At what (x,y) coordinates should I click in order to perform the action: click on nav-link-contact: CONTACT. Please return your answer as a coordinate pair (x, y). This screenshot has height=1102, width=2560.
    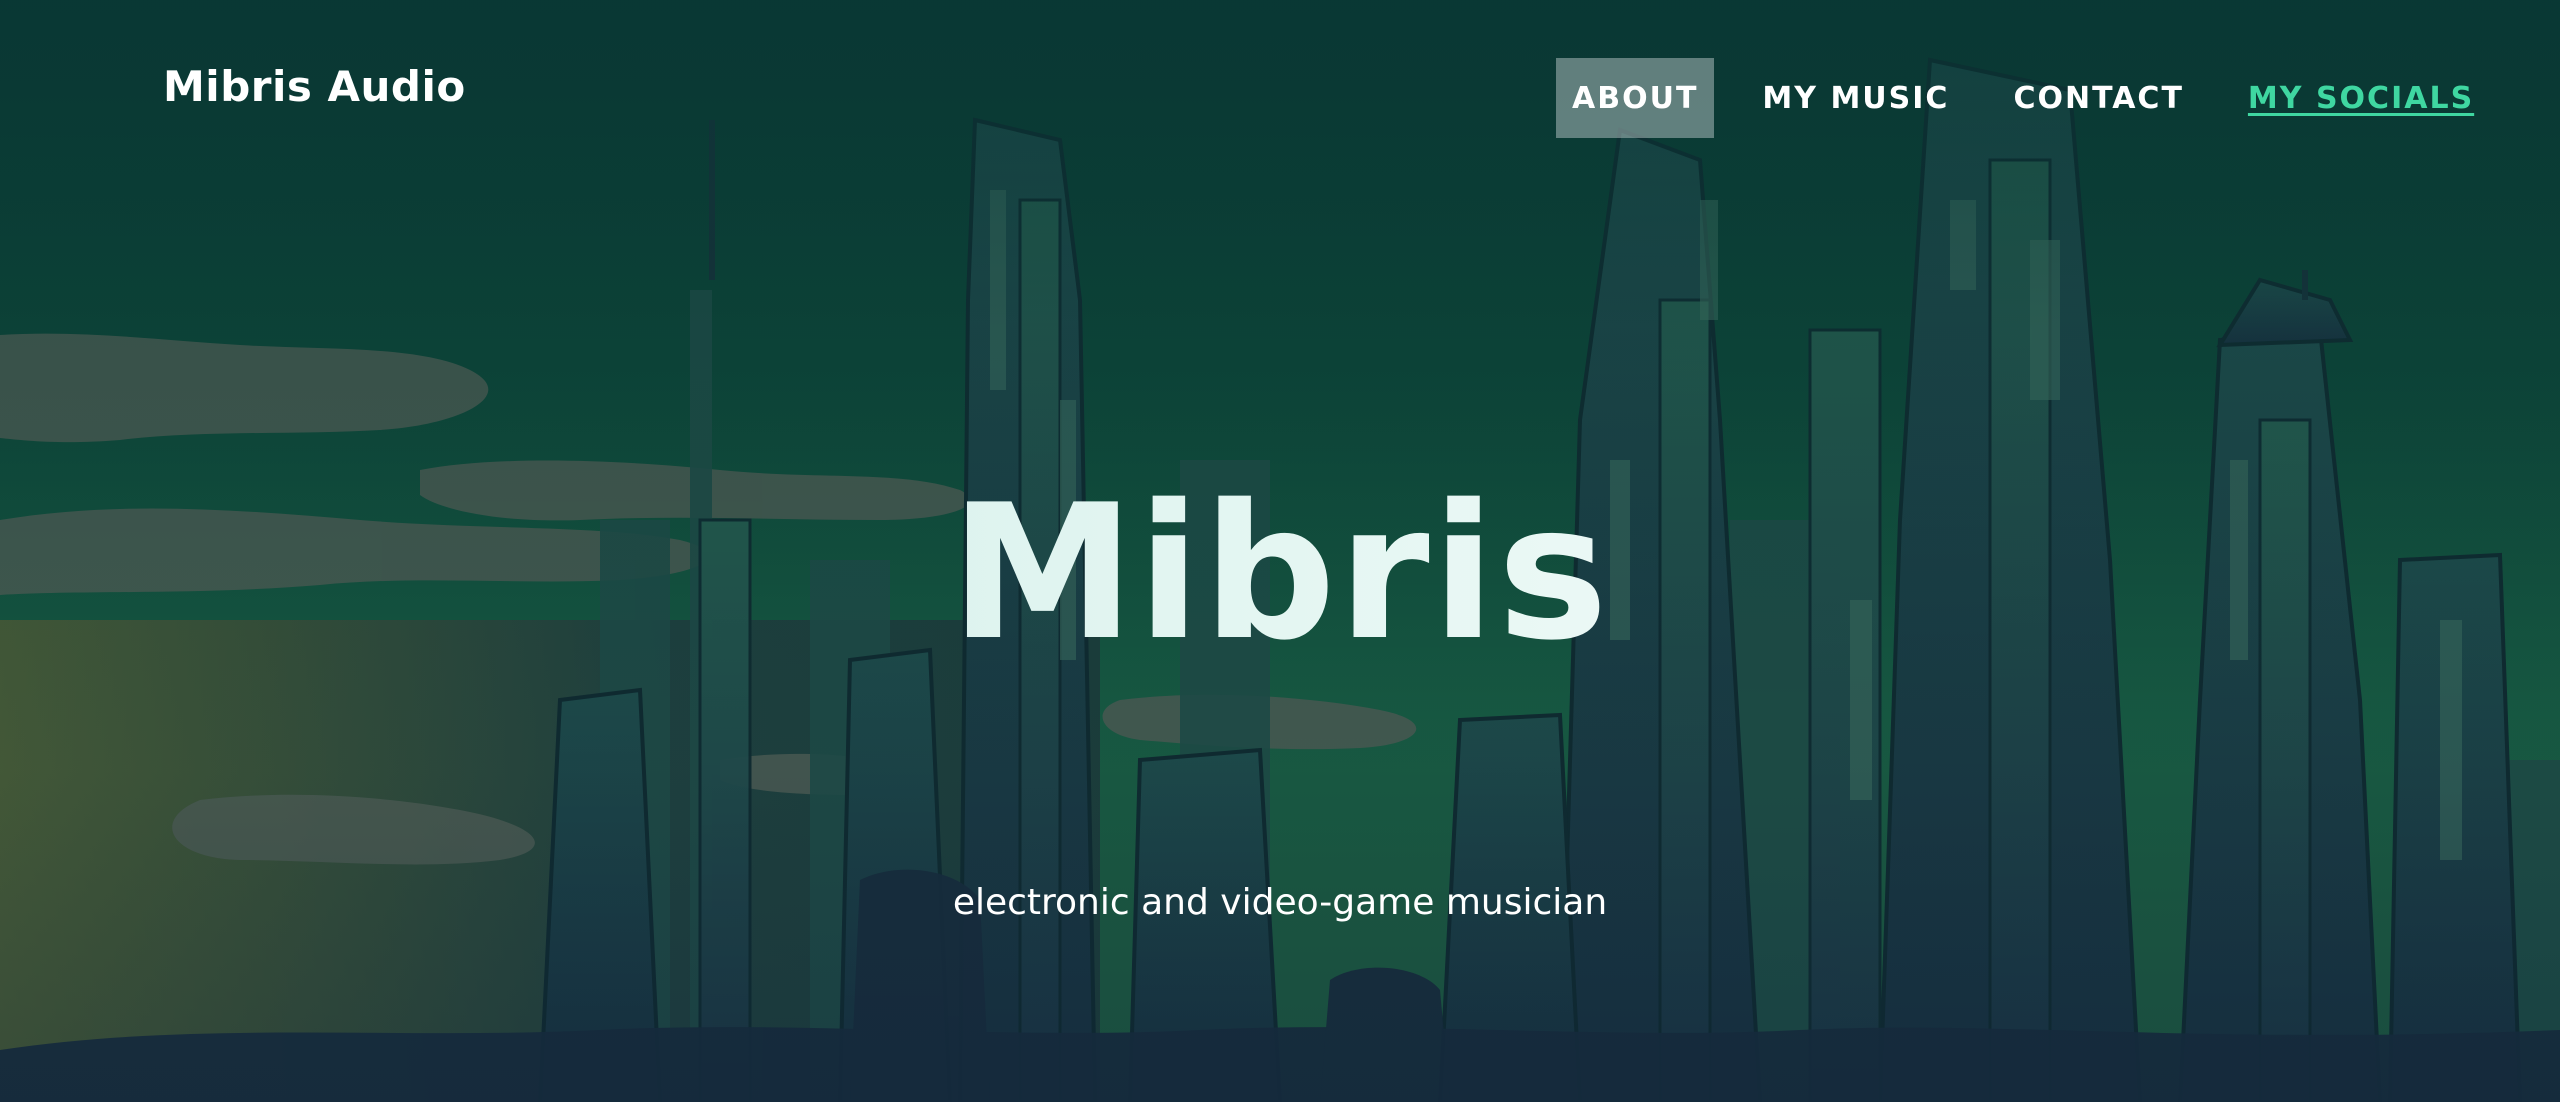
    Looking at the image, I should click on (2098, 98).